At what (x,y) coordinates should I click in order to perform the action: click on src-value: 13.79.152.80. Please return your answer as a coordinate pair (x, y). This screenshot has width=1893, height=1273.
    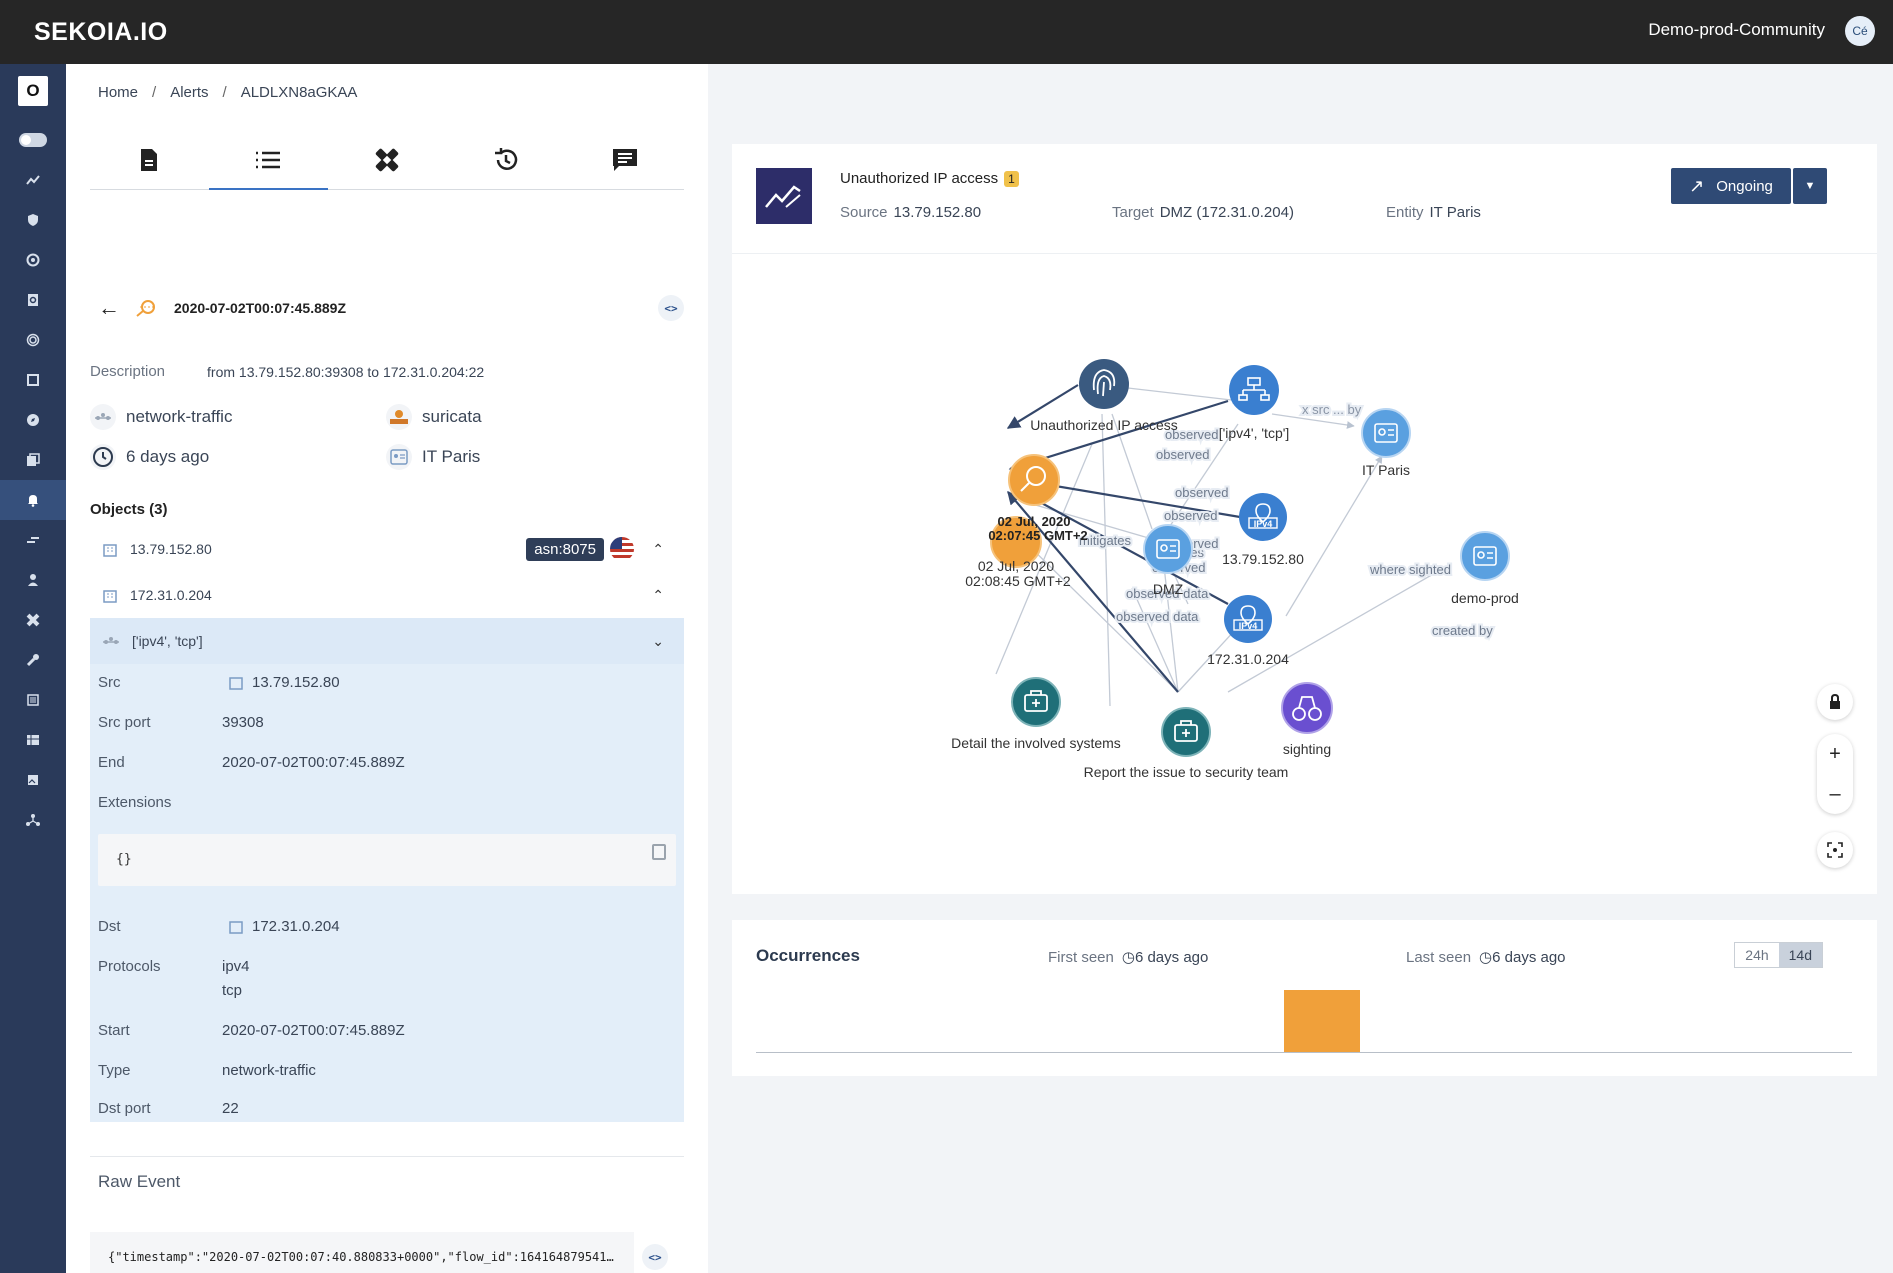
    Looking at the image, I should click on (284, 682).